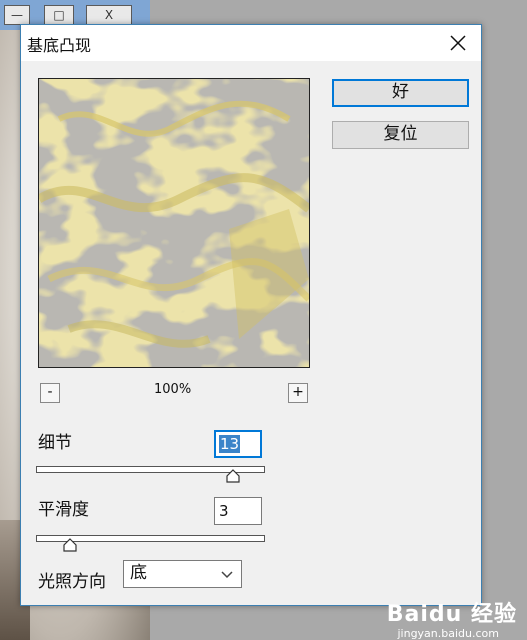 This screenshot has width=527, height=640. I want to click on detail-input: 13, so click(238, 444).